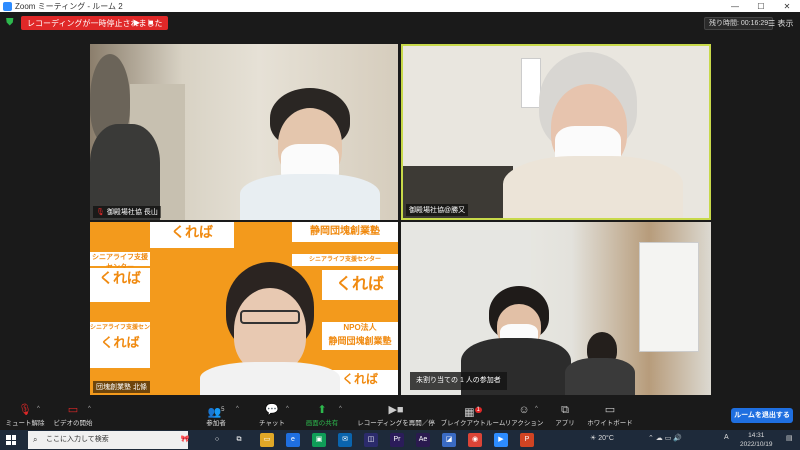 The height and width of the screenshot is (450, 800). What do you see at coordinates (787, 6) in the screenshot?
I see `close-button: ✕` at bounding box center [787, 6].